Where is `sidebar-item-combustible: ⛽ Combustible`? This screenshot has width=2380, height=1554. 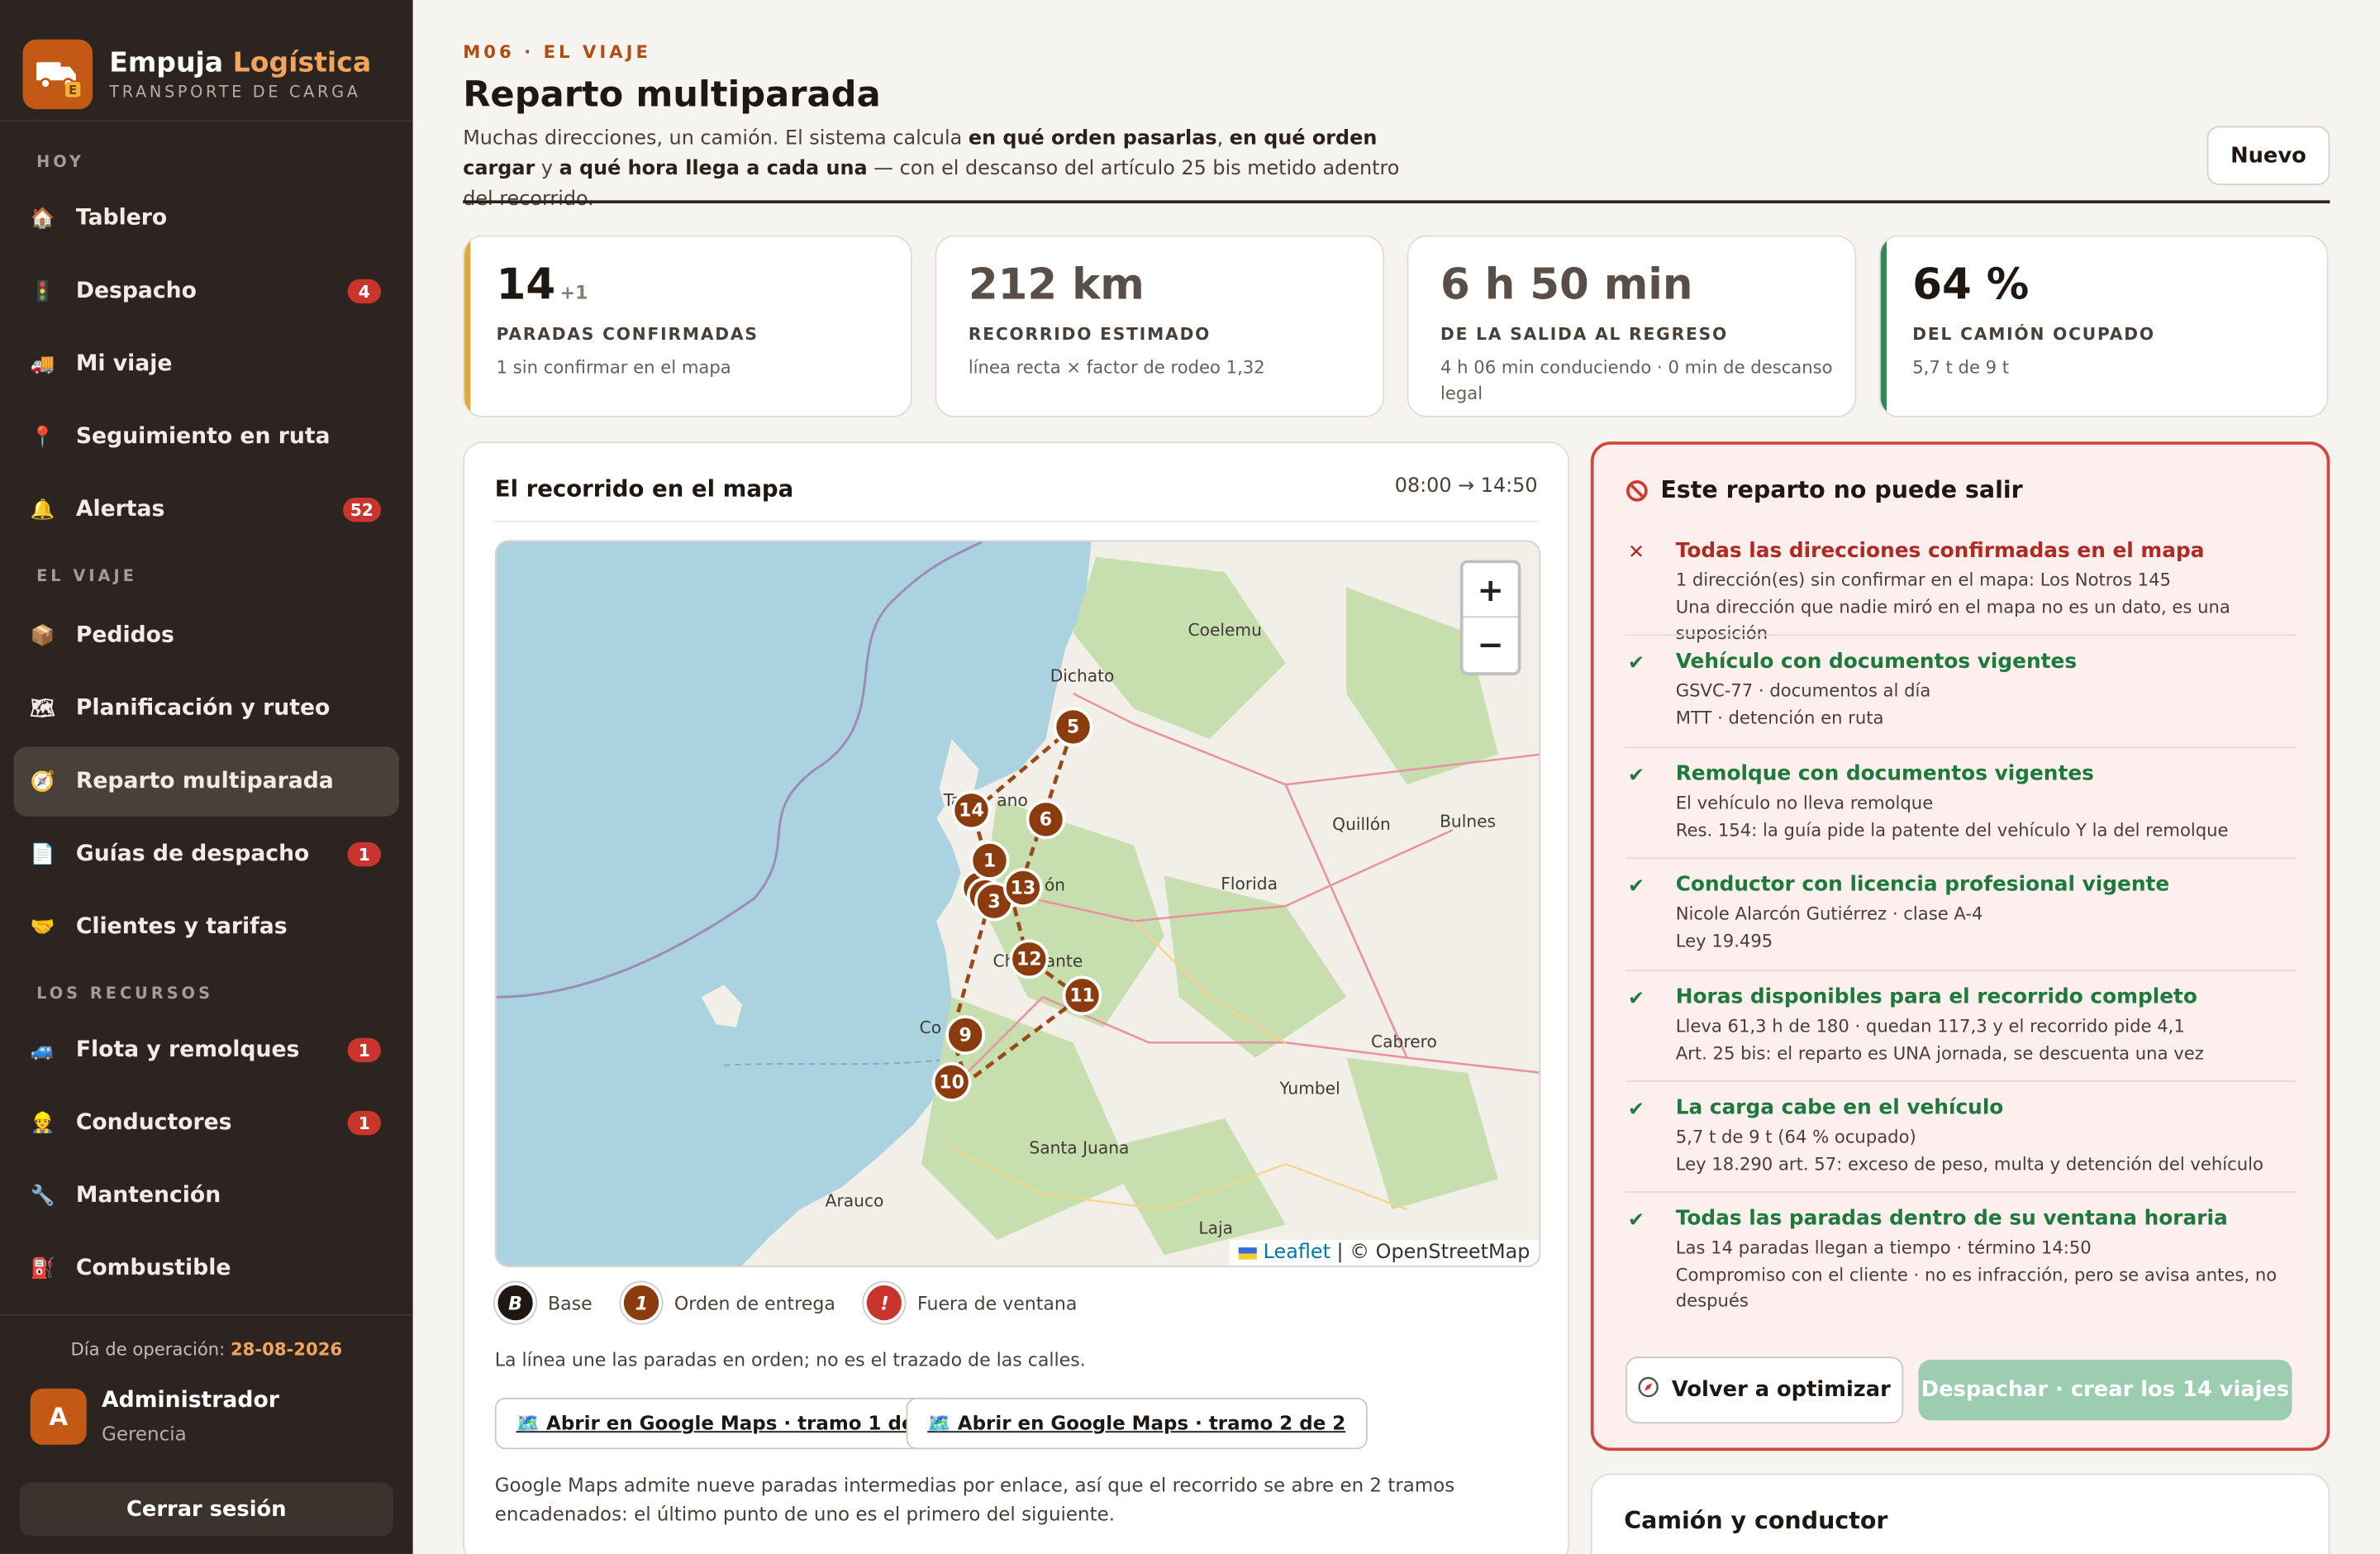
sidebar-item-combustible: ⛽ Combustible is located at coordinates (207, 1269).